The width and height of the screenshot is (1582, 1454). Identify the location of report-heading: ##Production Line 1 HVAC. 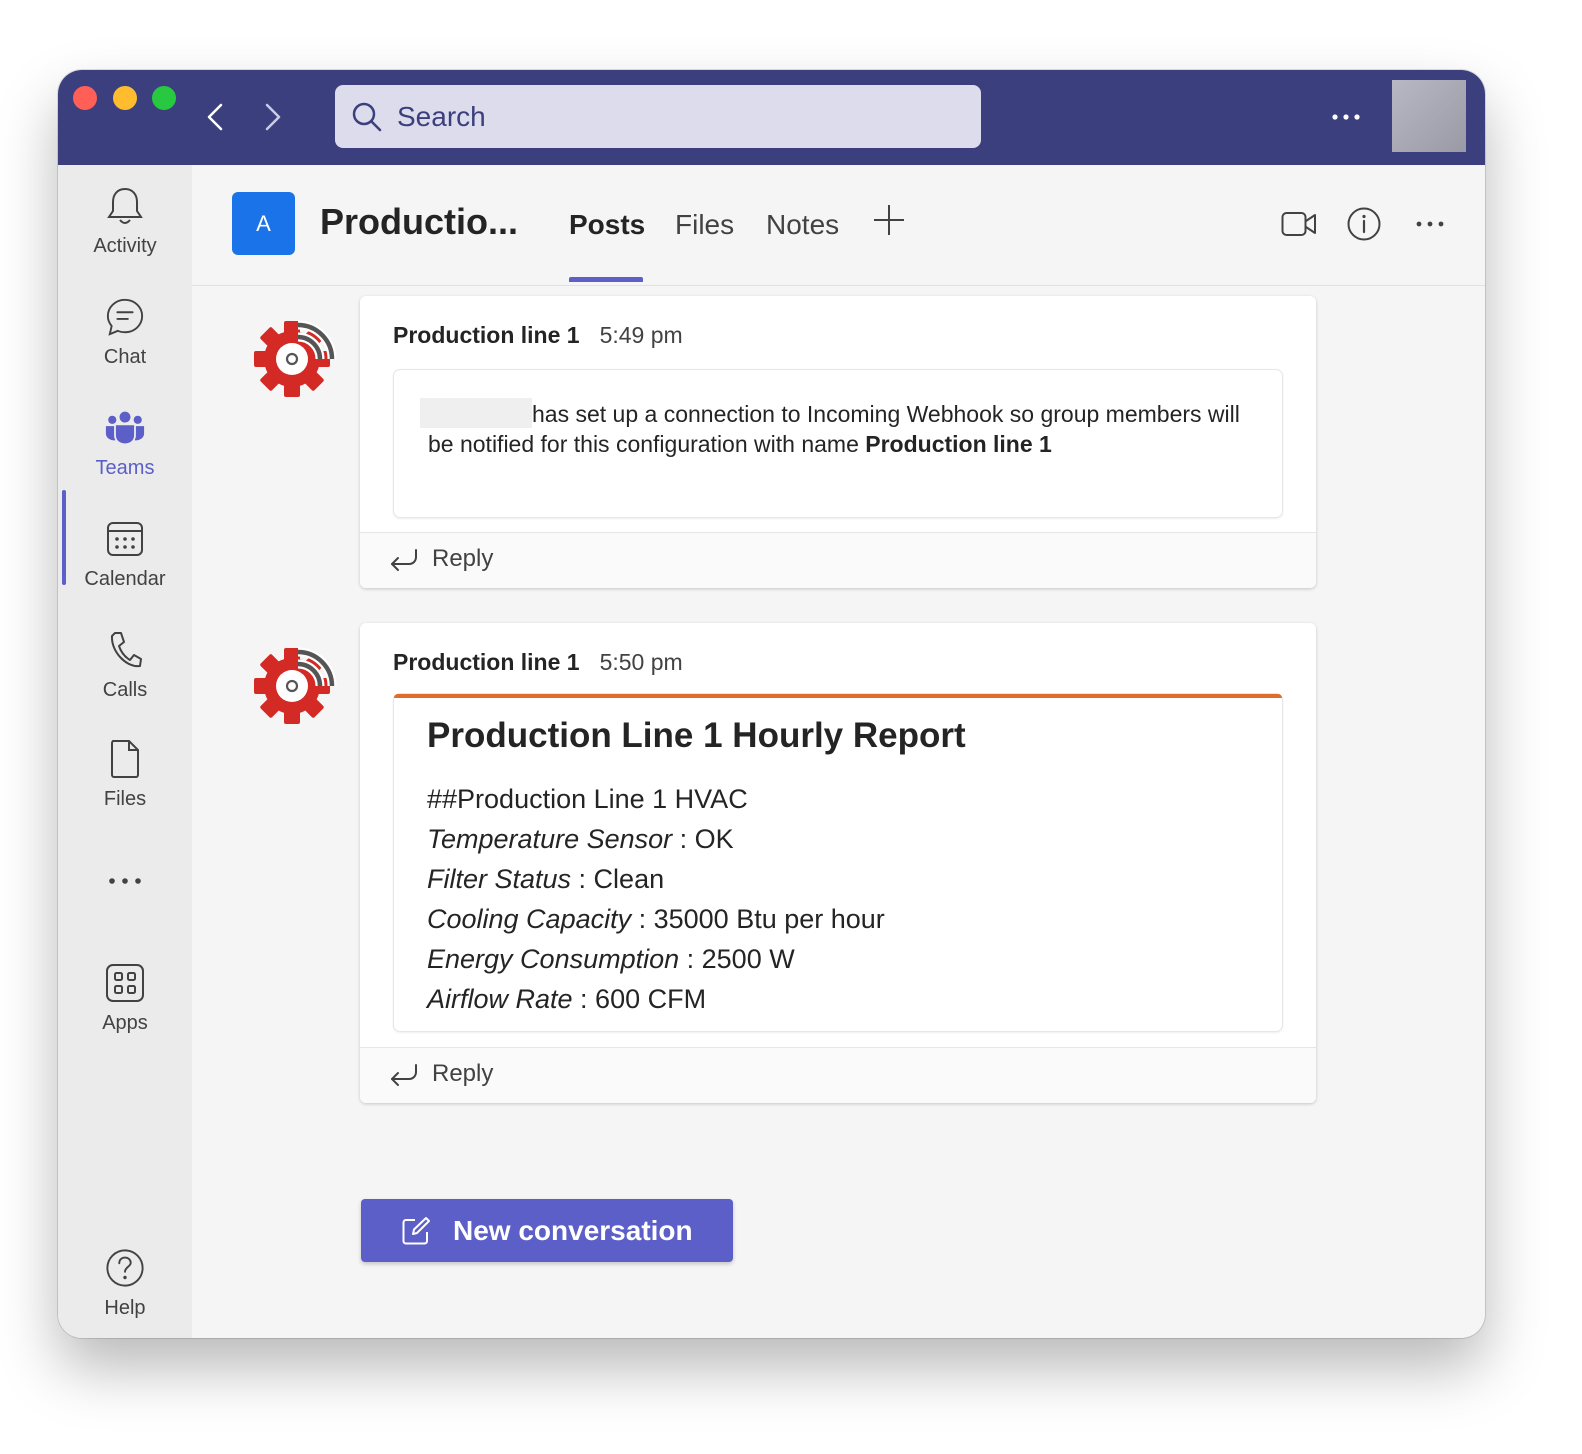
(587, 799).